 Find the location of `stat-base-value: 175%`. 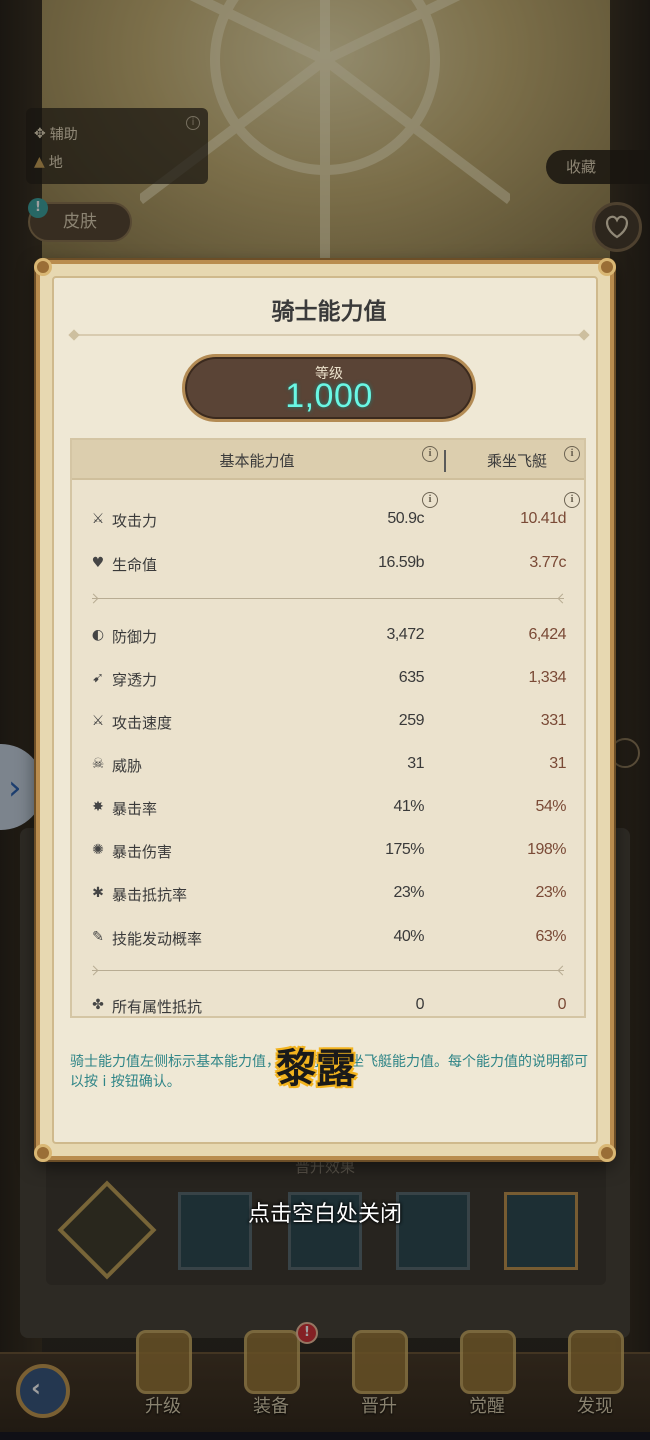

stat-base-value: 175% is located at coordinates (404, 849).